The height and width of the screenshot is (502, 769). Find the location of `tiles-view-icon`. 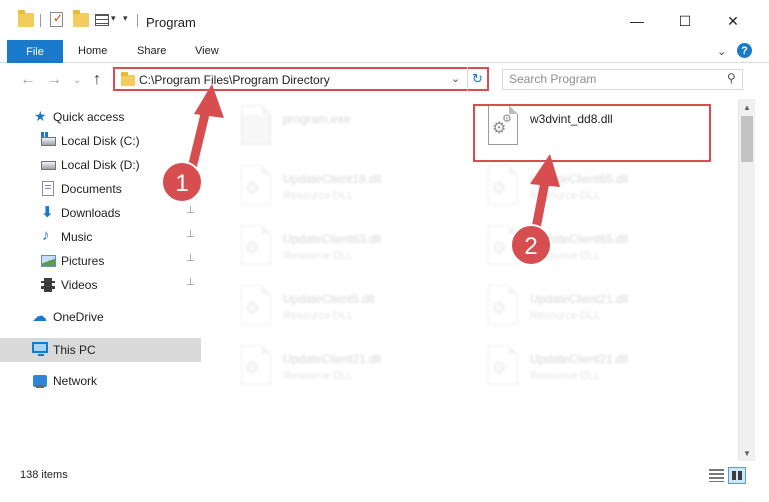

tiles-view-icon is located at coordinates (737, 475).